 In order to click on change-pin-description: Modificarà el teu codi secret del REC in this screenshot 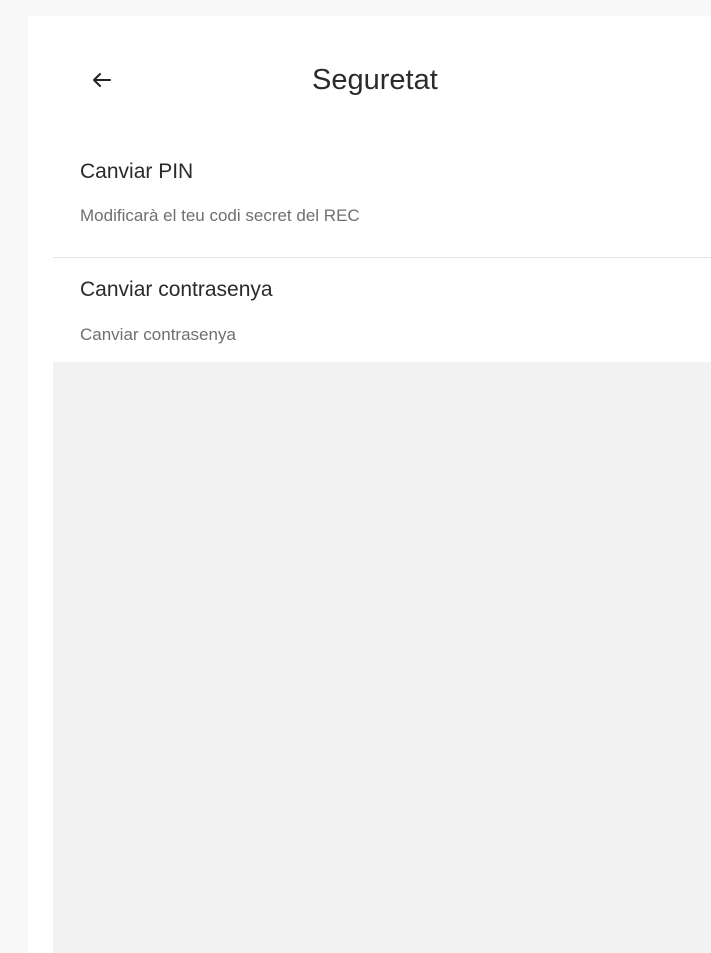, I will do `click(220, 215)`.